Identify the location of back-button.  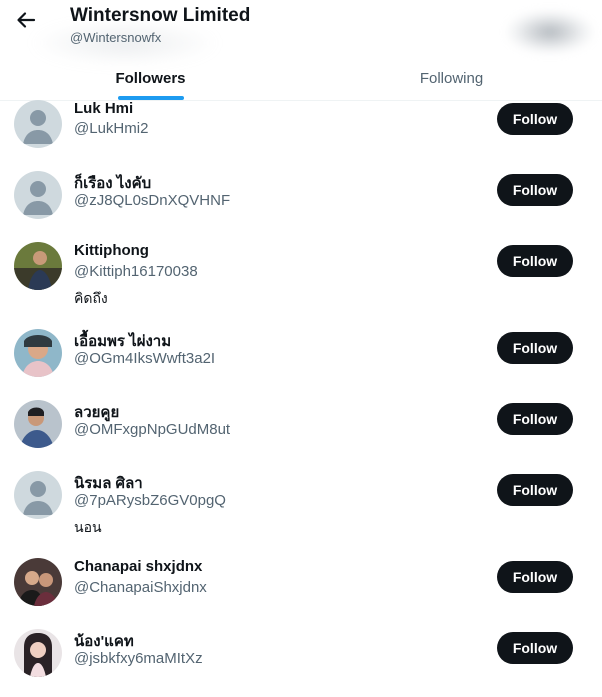
(26, 22).